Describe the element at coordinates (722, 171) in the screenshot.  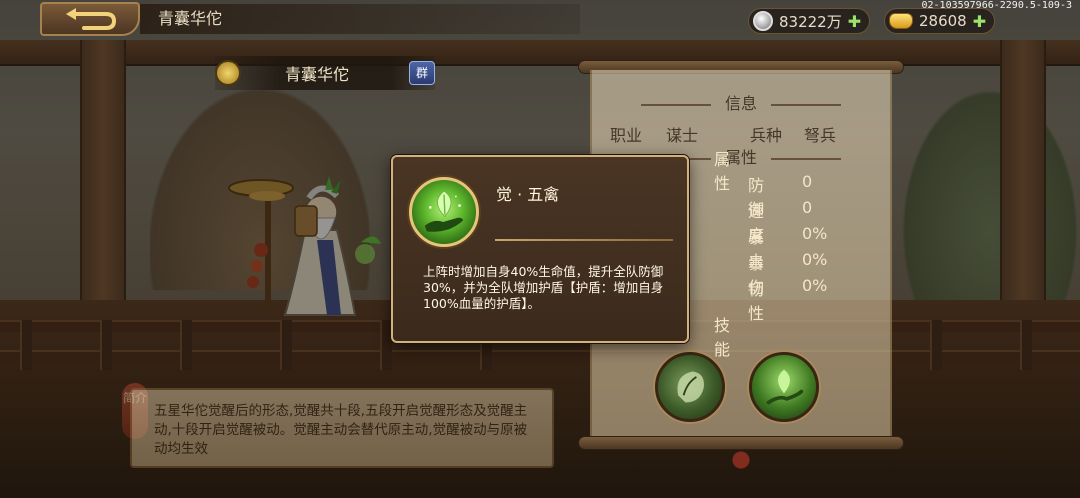
I see `attribute-heading: 属性` at that location.